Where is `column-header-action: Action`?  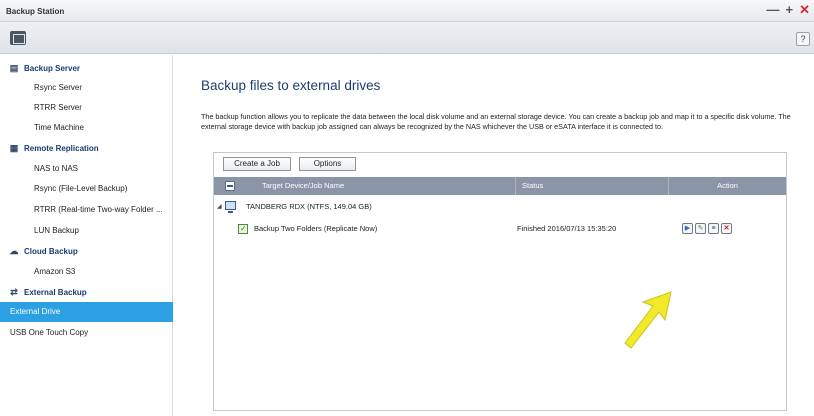
column-header-action: Action is located at coordinates (727, 186).